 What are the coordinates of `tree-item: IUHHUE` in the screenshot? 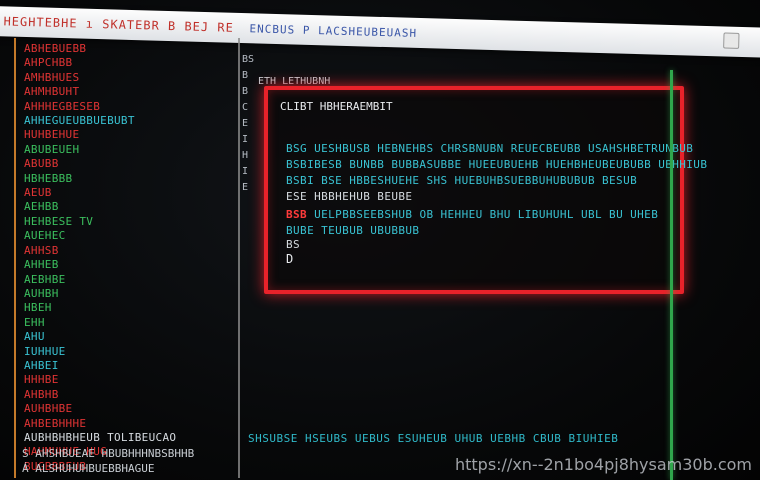 It's located at (129, 352).